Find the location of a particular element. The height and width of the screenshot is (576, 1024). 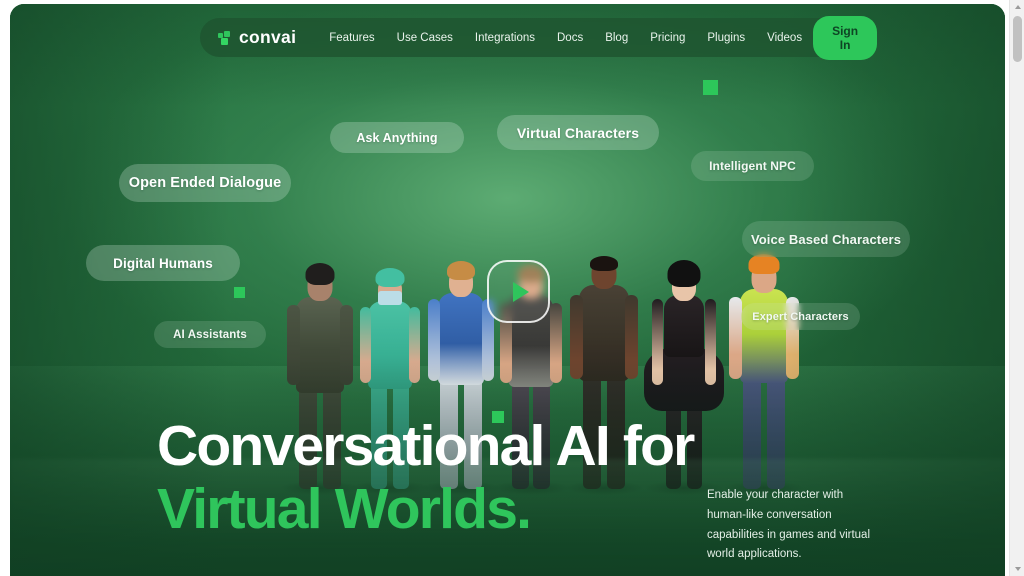

nav-item-integrations: Integrations is located at coordinates (505, 38).